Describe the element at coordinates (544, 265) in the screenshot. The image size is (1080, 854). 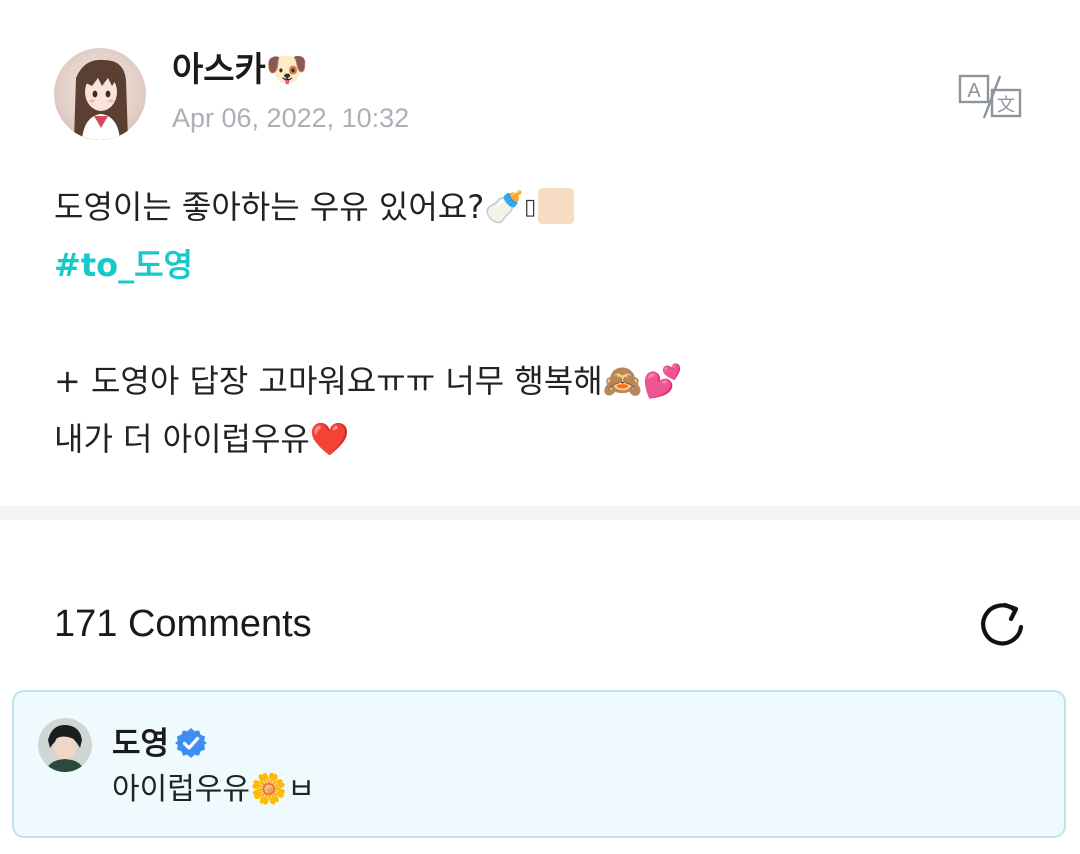
I see `post-line-2: #to_도영` at that location.